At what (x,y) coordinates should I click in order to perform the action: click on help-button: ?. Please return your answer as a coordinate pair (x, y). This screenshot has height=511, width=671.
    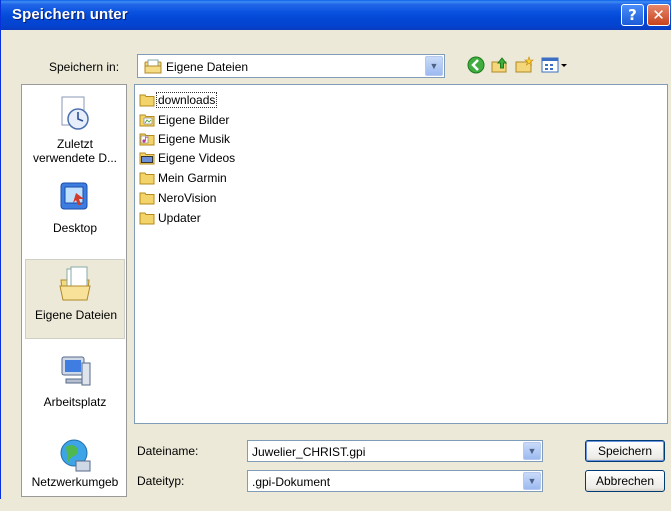
    Looking at the image, I should click on (632, 15).